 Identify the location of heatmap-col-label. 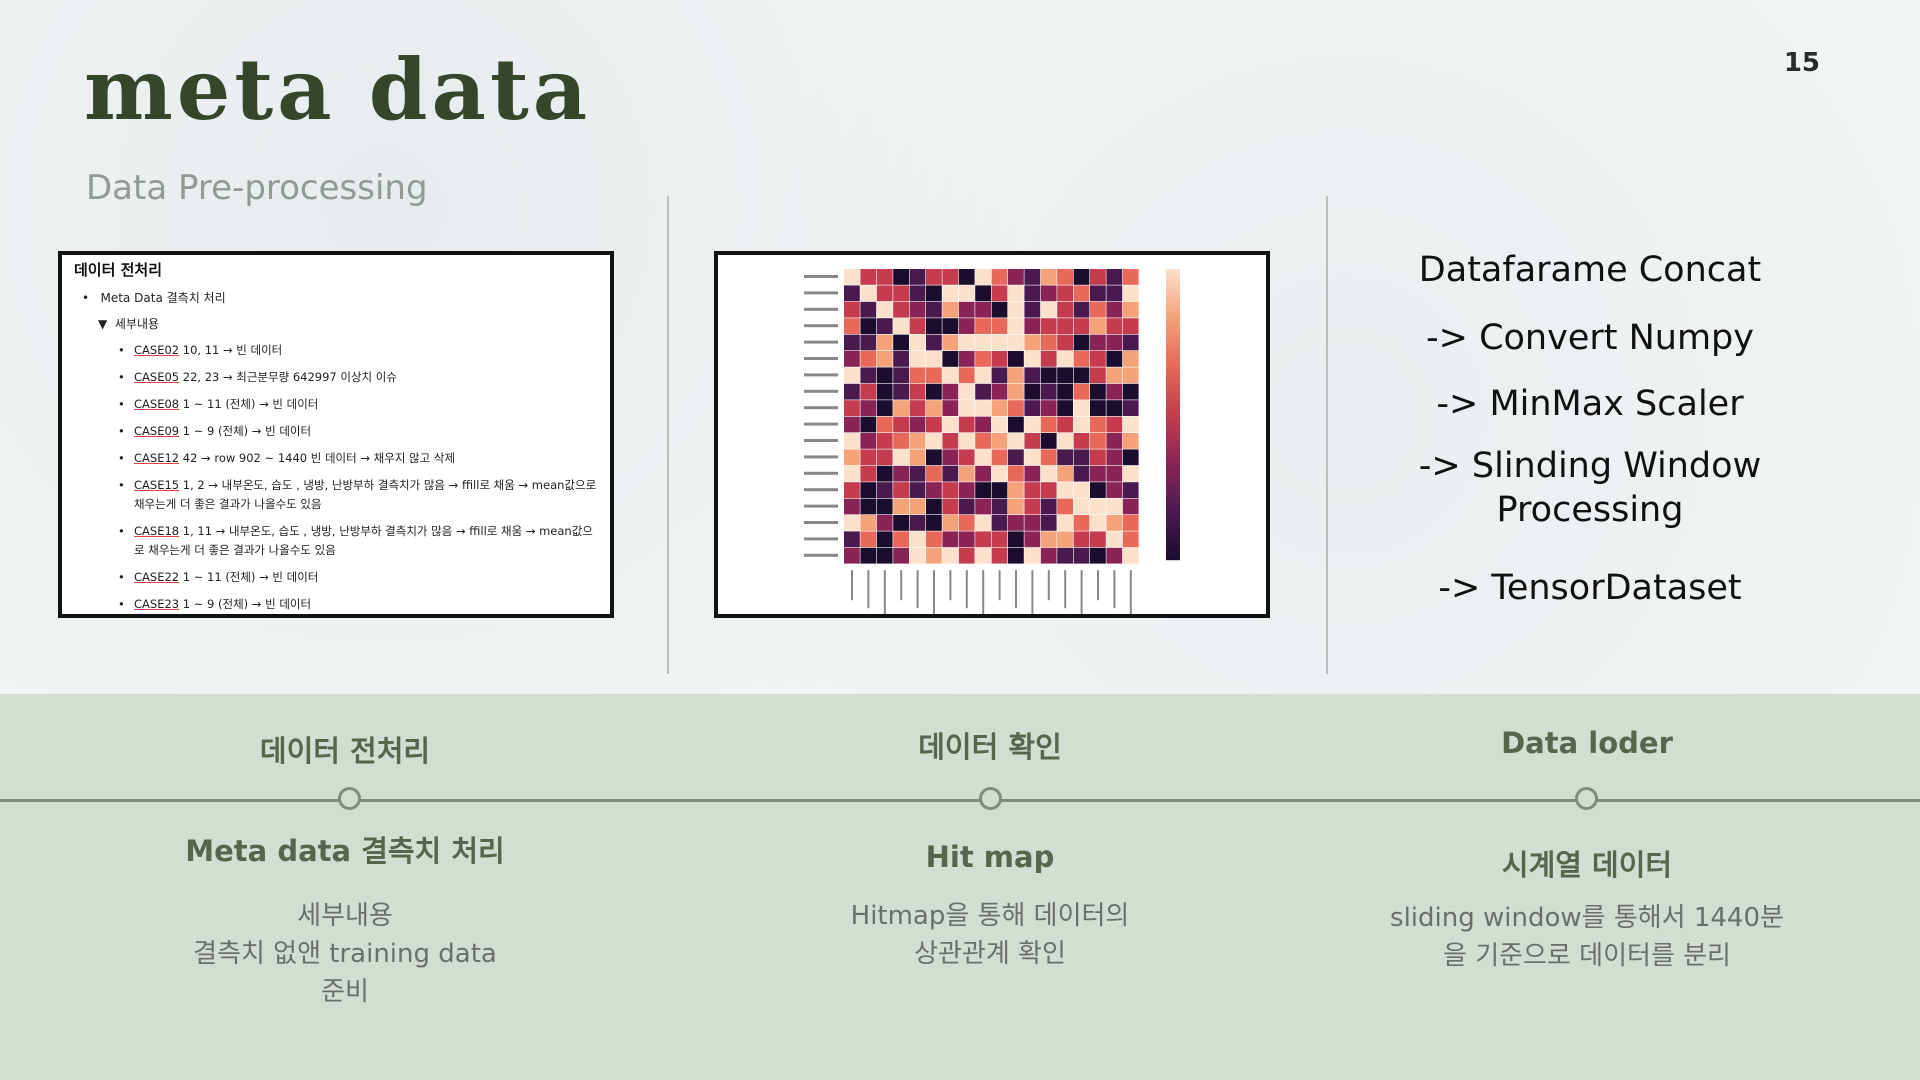
(852, 585).